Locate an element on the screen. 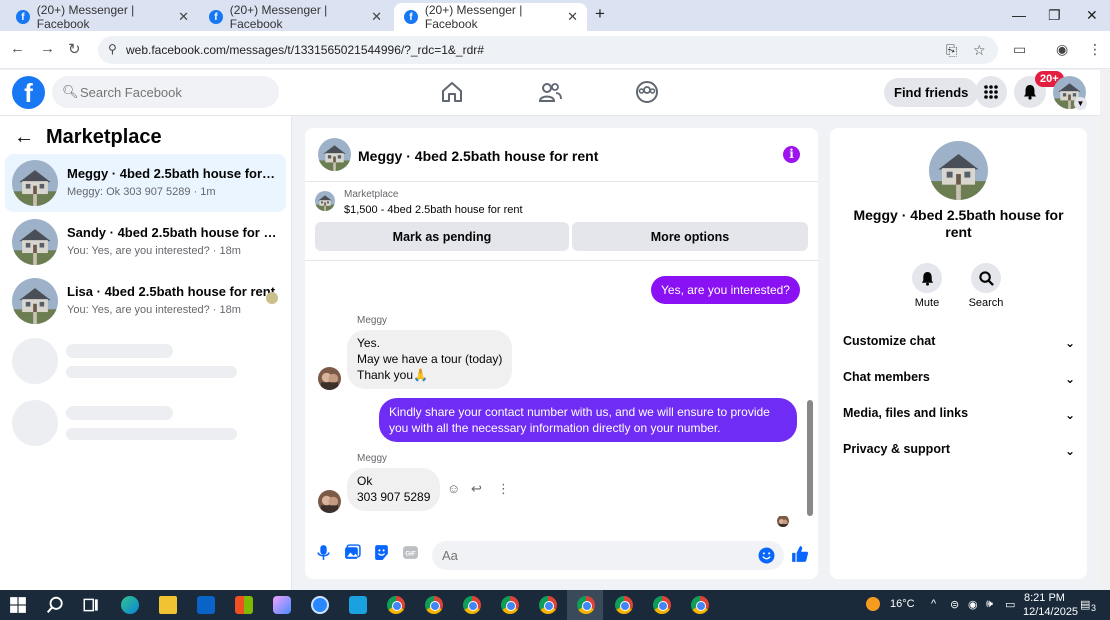 Image resolution: width=1110 pixels, height=620 pixels. facebook-search: 🔍︎ is located at coordinates (165, 92).